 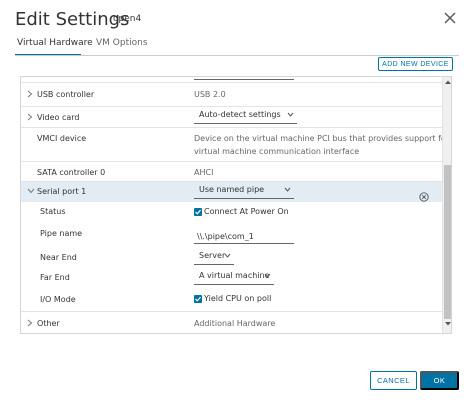 What do you see at coordinates (424, 194) in the screenshot?
I see `remove-device-icon` at bounding box center [424, 194].